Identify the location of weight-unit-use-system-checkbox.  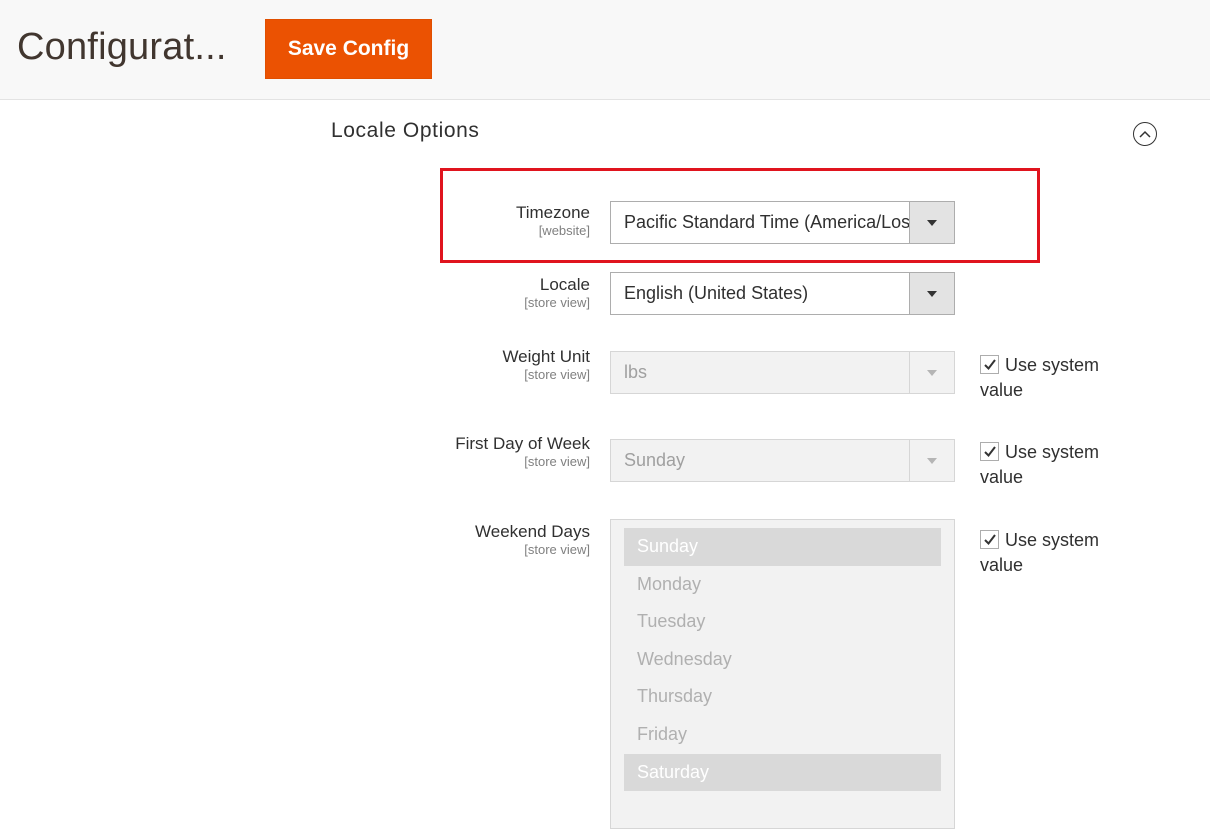
(989, 364).